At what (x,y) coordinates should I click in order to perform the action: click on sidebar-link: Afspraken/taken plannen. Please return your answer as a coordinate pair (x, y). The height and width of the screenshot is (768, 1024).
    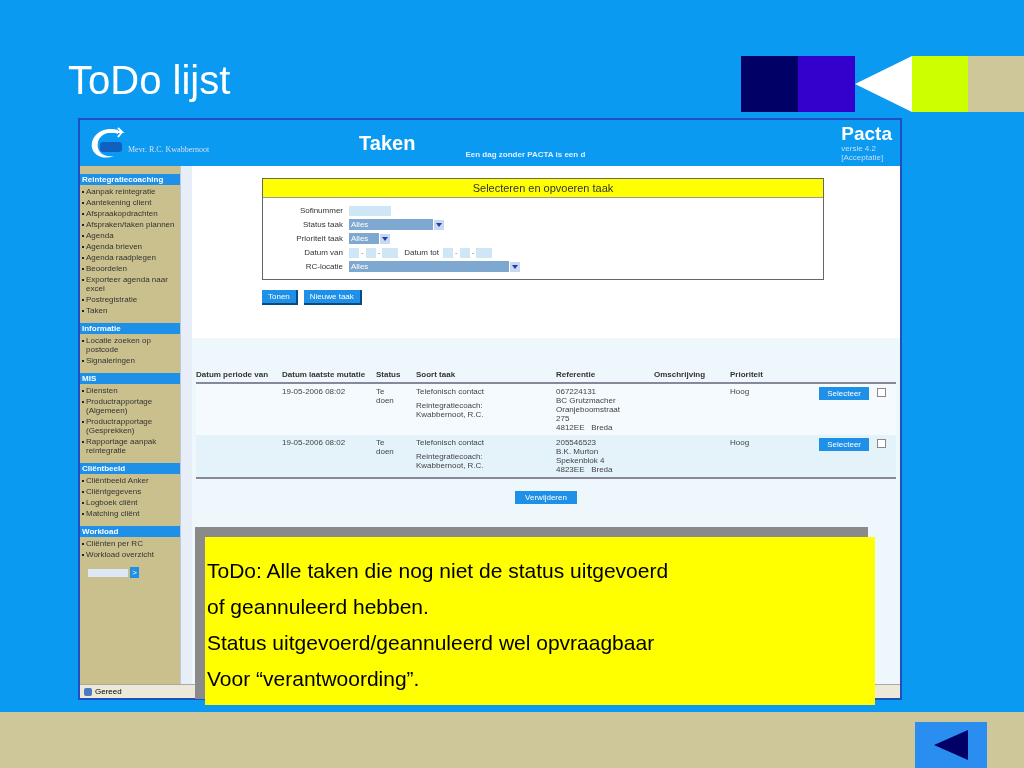
    Looking at the image, I should click on (130, 224).